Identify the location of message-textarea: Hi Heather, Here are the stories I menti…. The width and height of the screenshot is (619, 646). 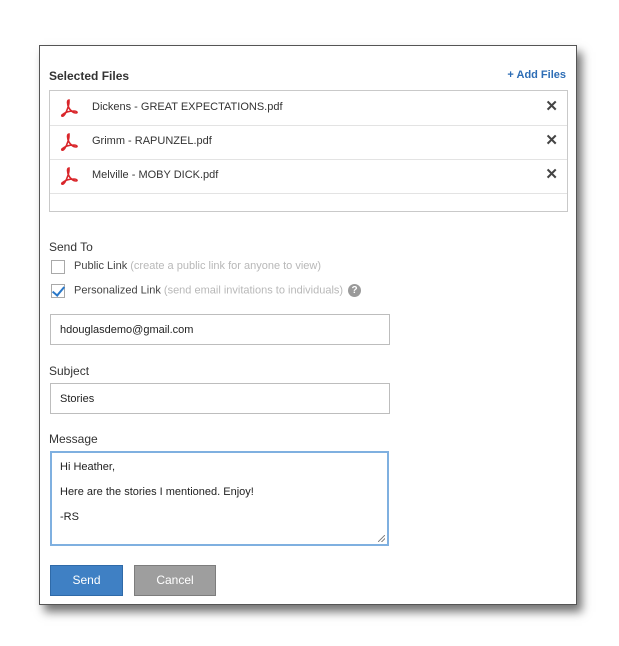
(219, 498).